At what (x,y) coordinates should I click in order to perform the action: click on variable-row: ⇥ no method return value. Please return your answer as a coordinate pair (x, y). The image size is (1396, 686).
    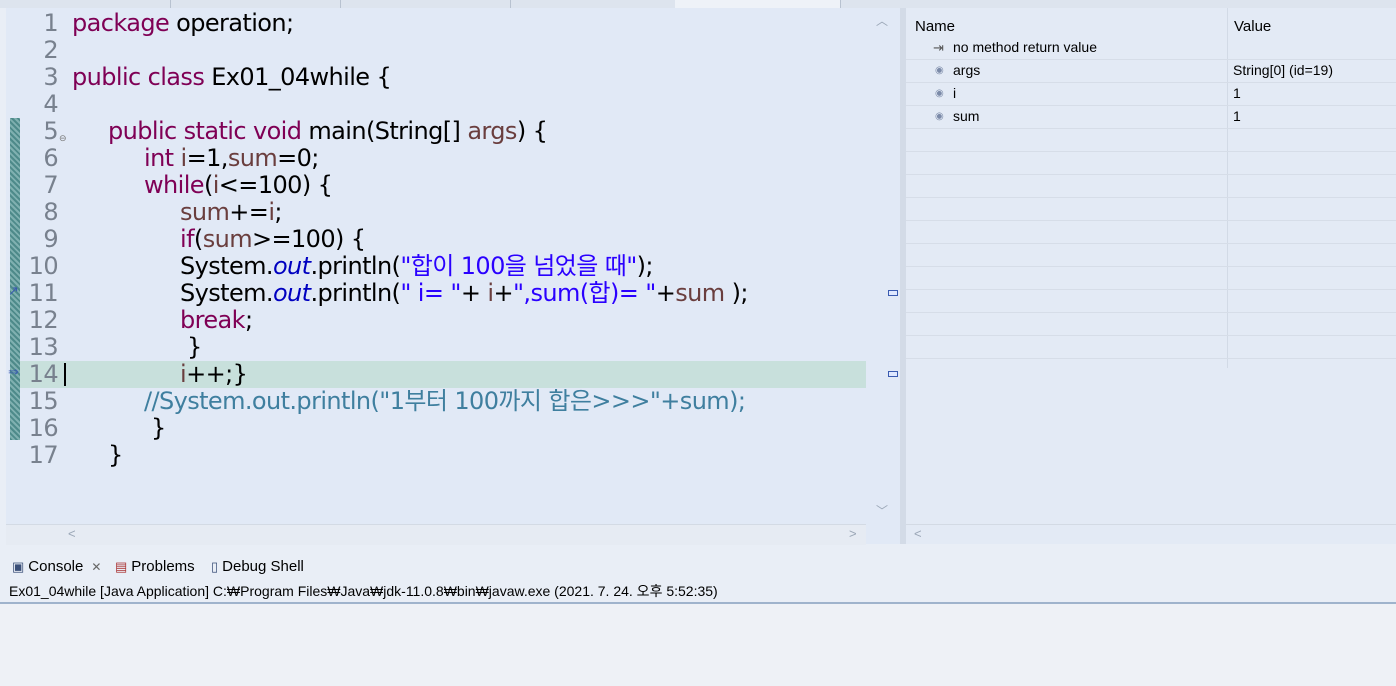
    Looking at the image, I should click on (1151, 48).